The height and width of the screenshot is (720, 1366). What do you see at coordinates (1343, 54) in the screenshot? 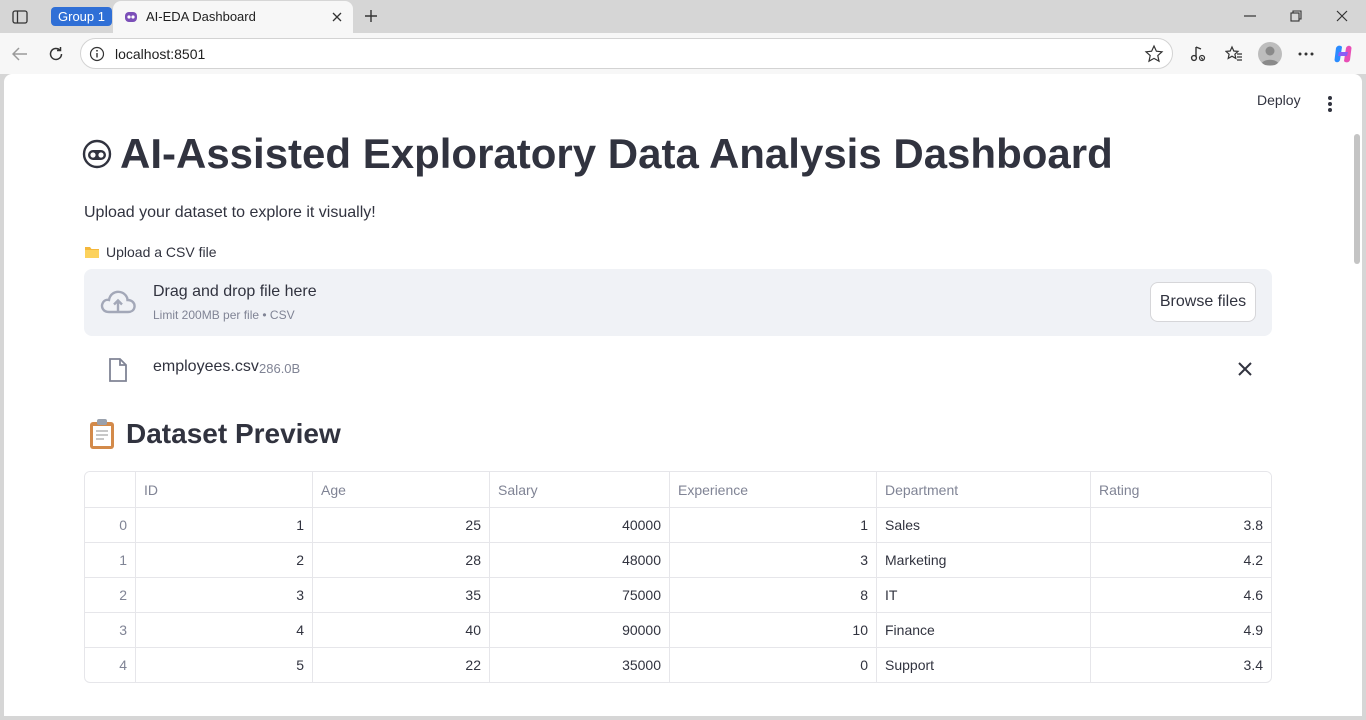
I see `copilot-icon` at bounding box center [1343, 54].